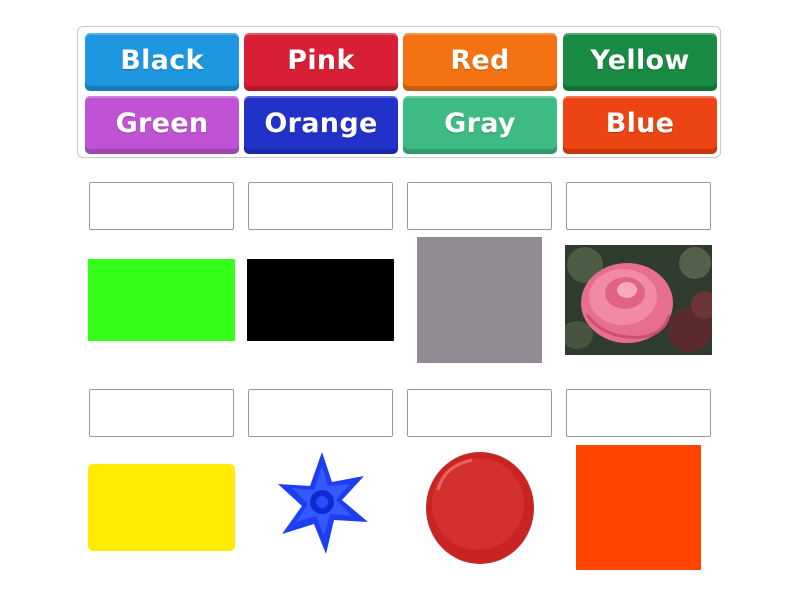  I want to click on word-tile-yellow: Yellow, so click(640, 62).